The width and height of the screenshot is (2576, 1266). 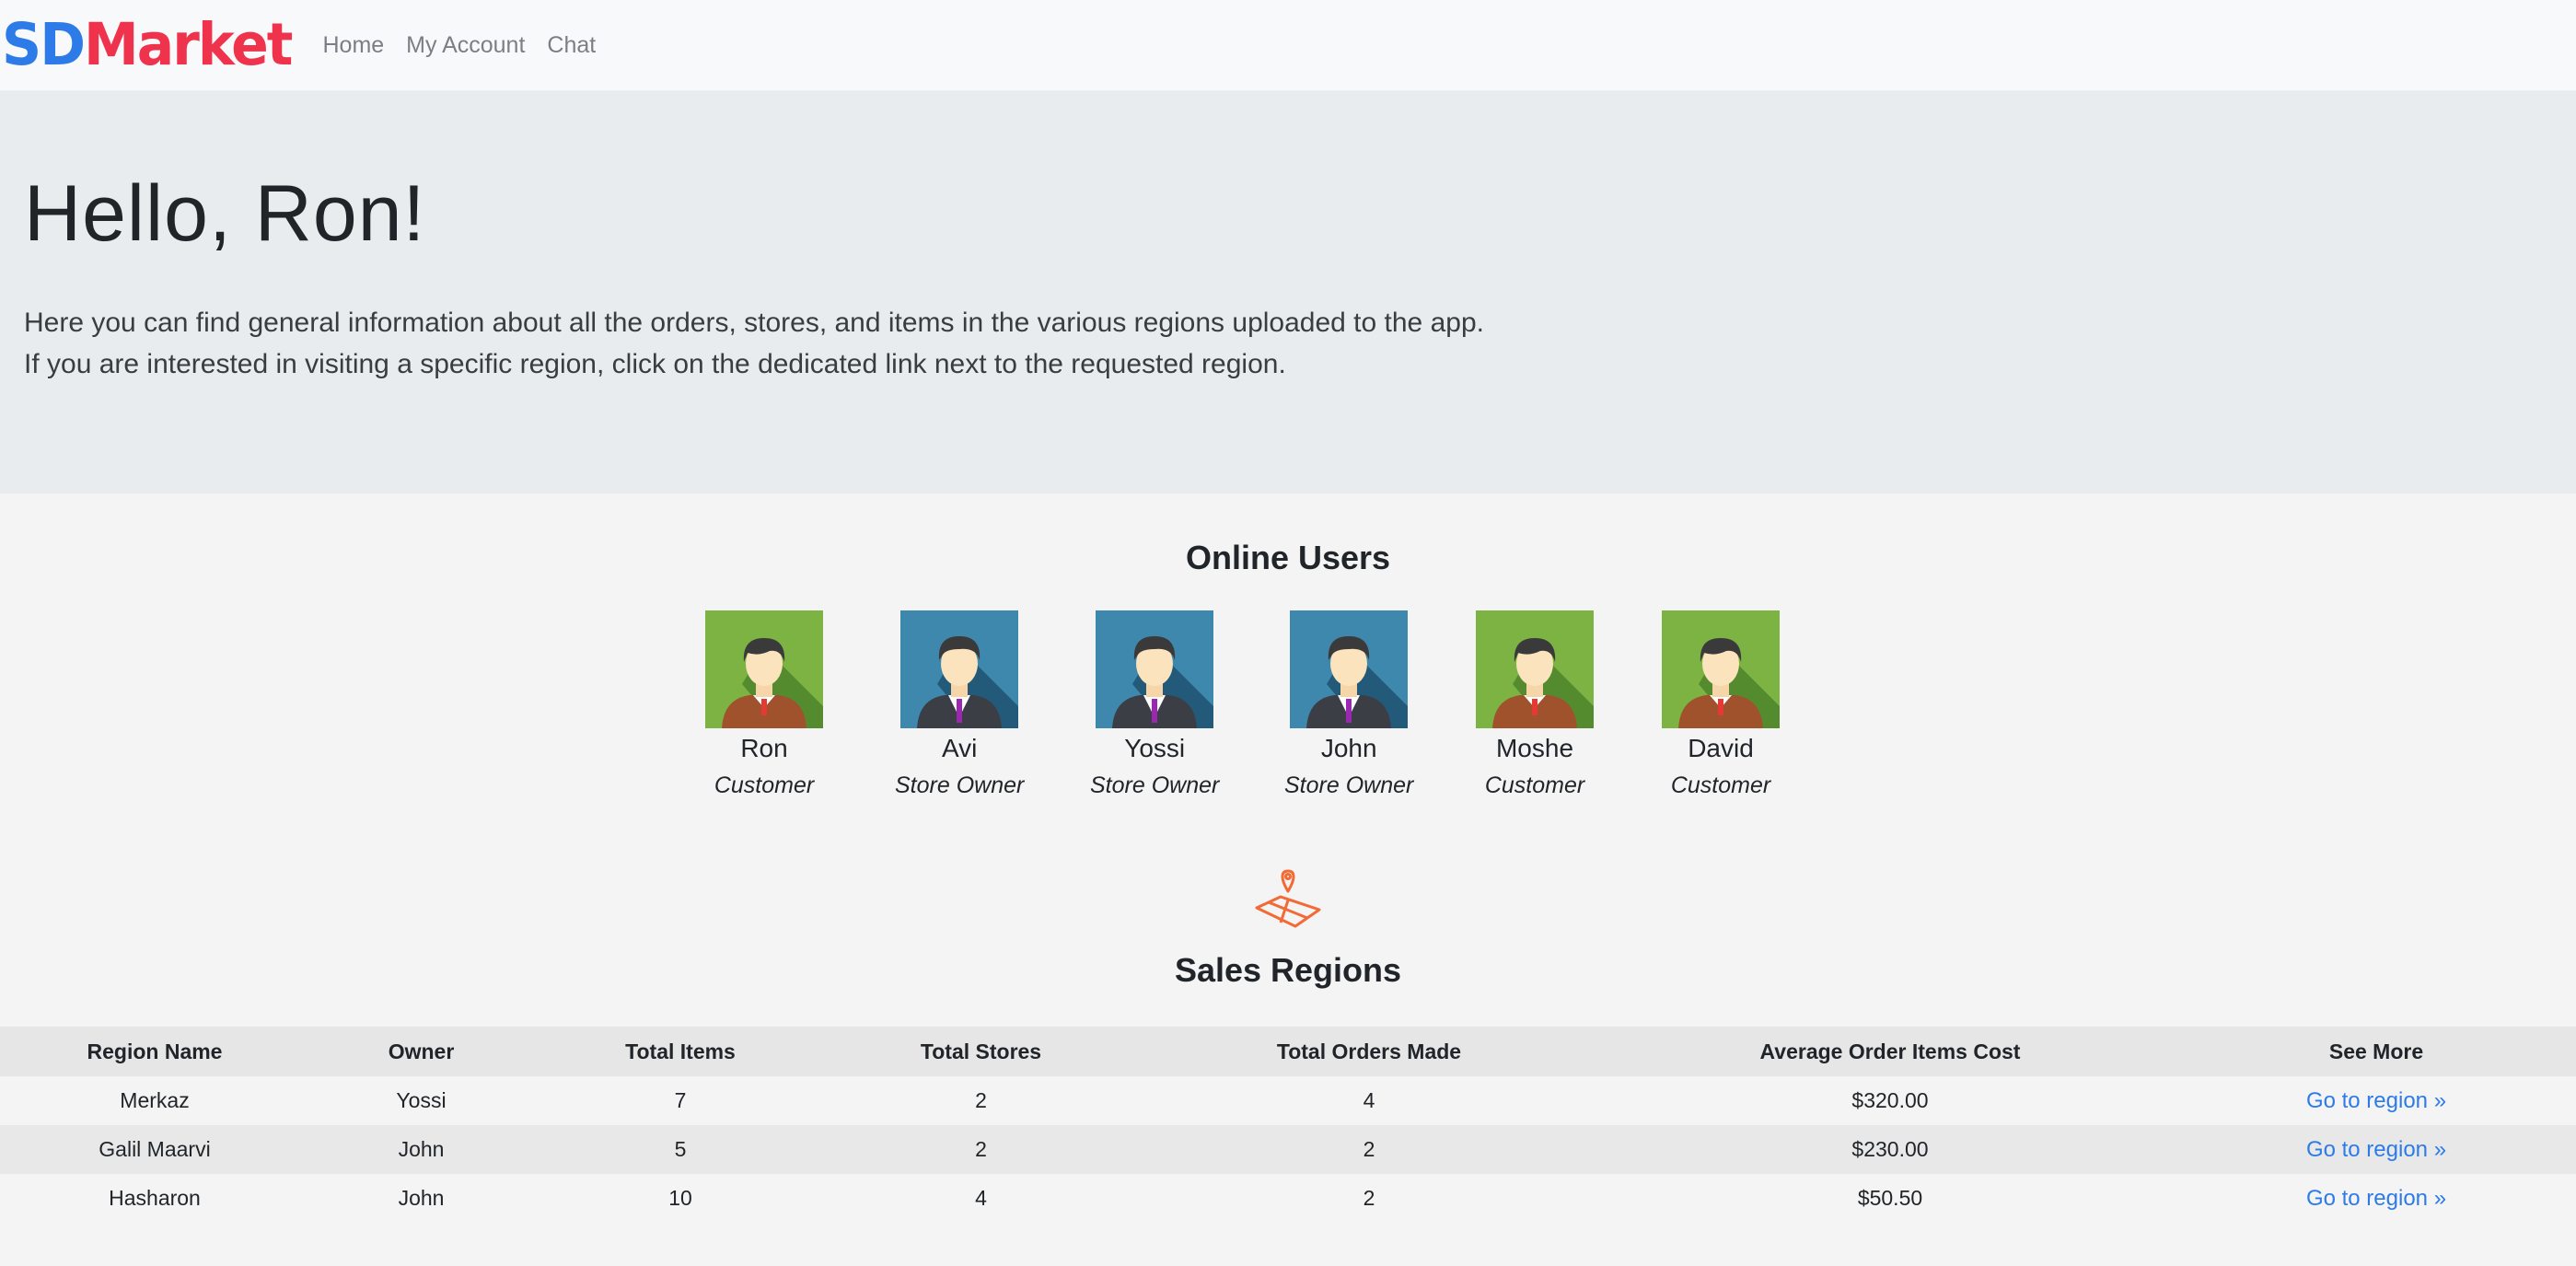 I want to click on column-header-total-stores: Total Stores, so click(x=981, y=1051).